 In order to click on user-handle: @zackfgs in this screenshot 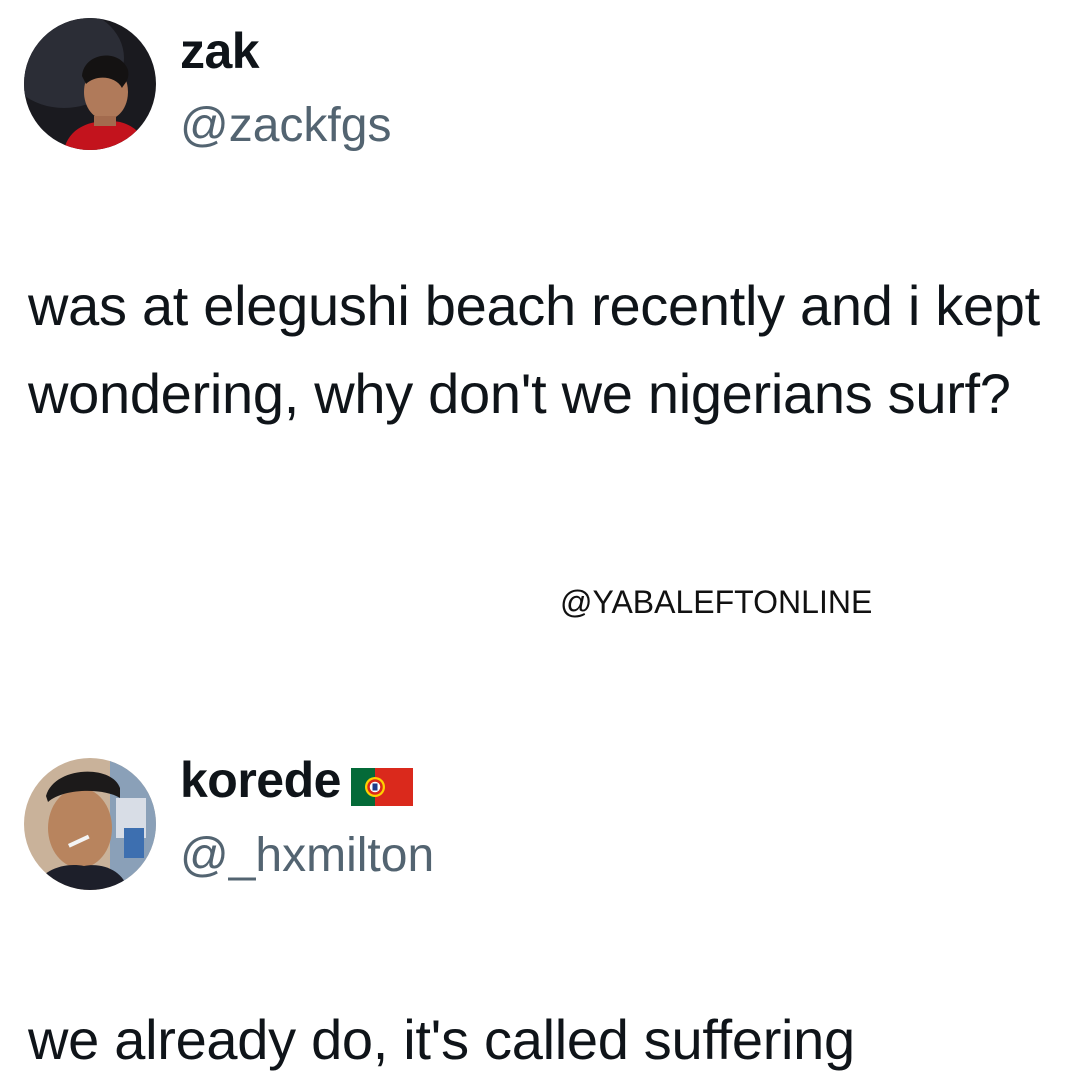, I will do `click(285, 126)`.